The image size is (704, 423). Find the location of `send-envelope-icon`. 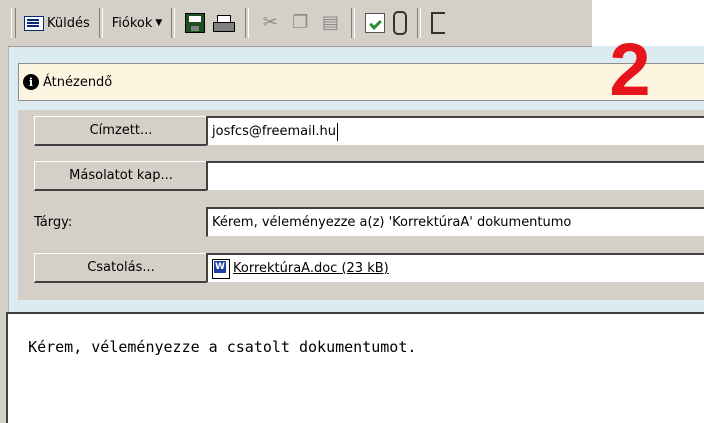

send-envelope-icon is located at coordinates (34, 23).